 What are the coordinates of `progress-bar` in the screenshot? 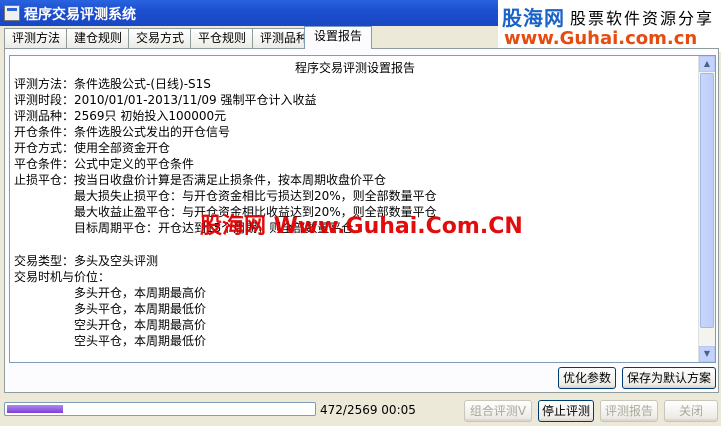 It's located at (160, 409).